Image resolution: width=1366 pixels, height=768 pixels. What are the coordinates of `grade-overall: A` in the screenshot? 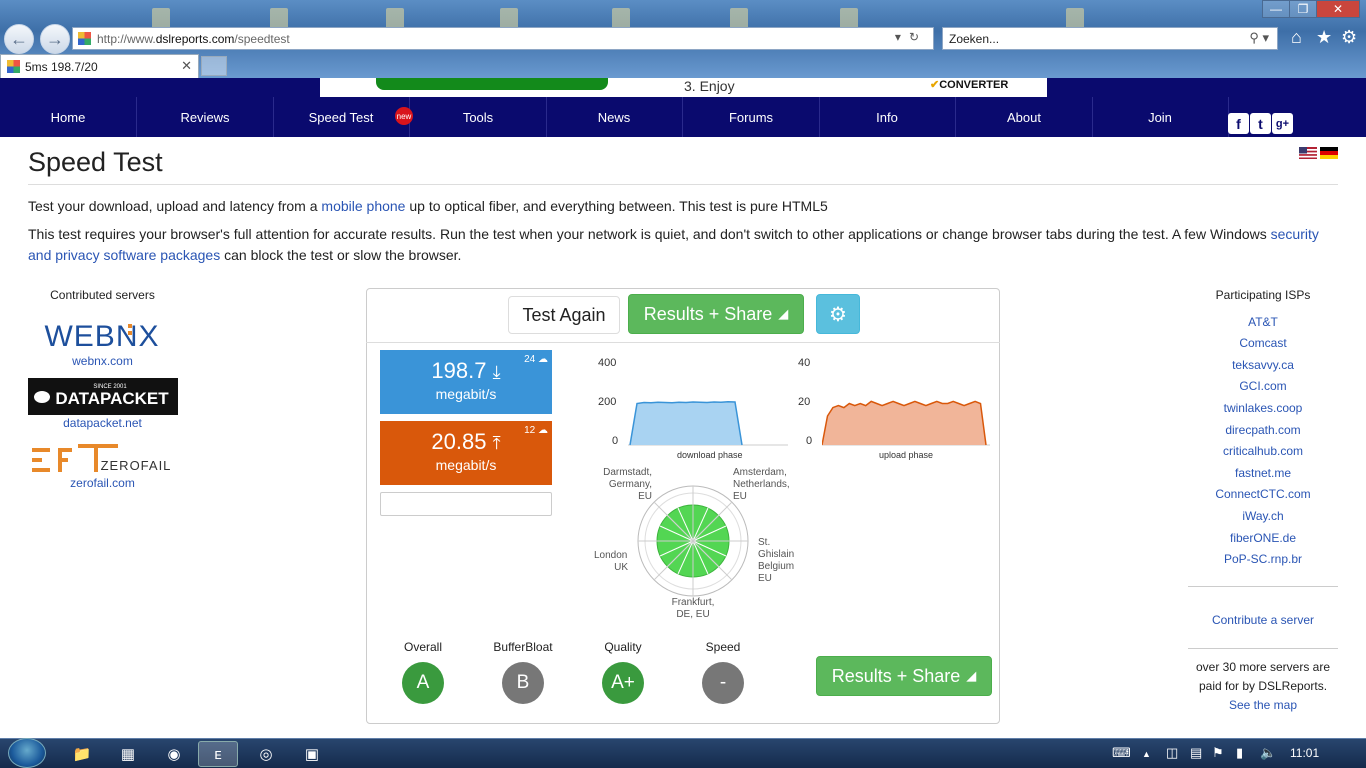 It's located at (423, 683).